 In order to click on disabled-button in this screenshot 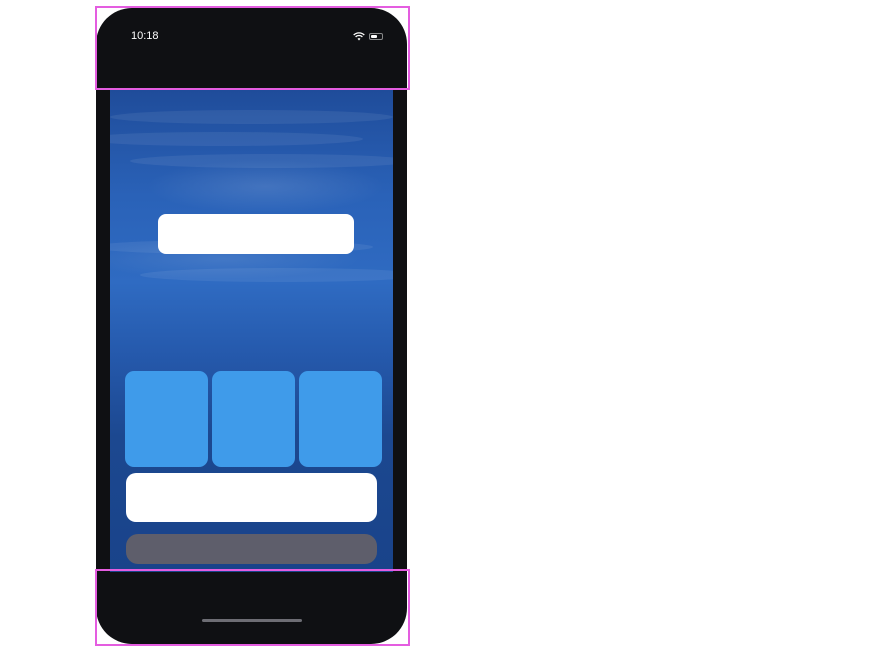, I will do `click(251, 549)`.